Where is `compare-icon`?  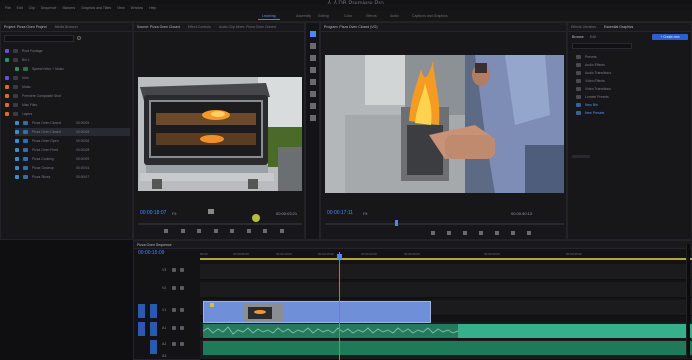
compare-icon is located at coordinates (529, 233).